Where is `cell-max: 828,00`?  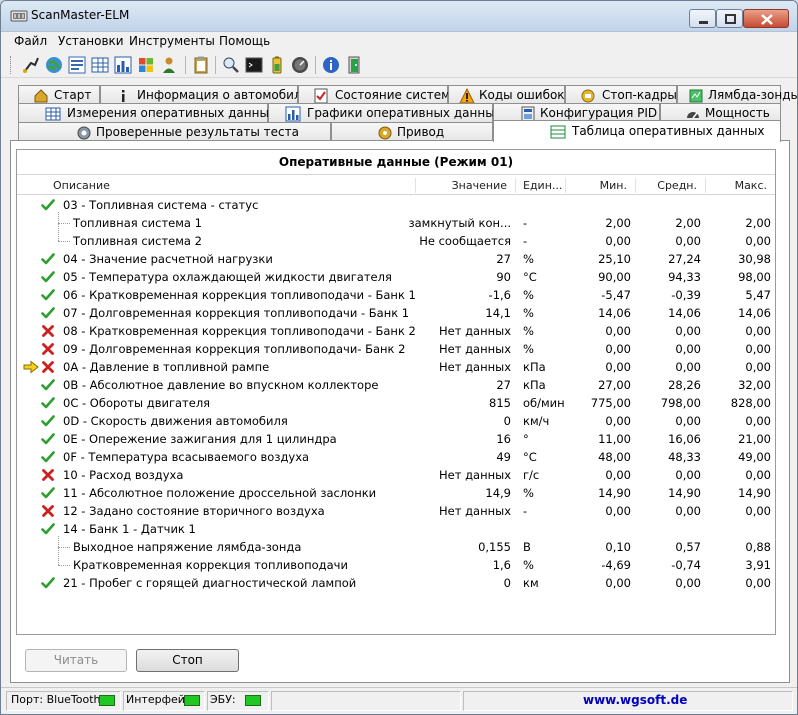 cell-max: 828,00 is located at coordinates (750, 403).